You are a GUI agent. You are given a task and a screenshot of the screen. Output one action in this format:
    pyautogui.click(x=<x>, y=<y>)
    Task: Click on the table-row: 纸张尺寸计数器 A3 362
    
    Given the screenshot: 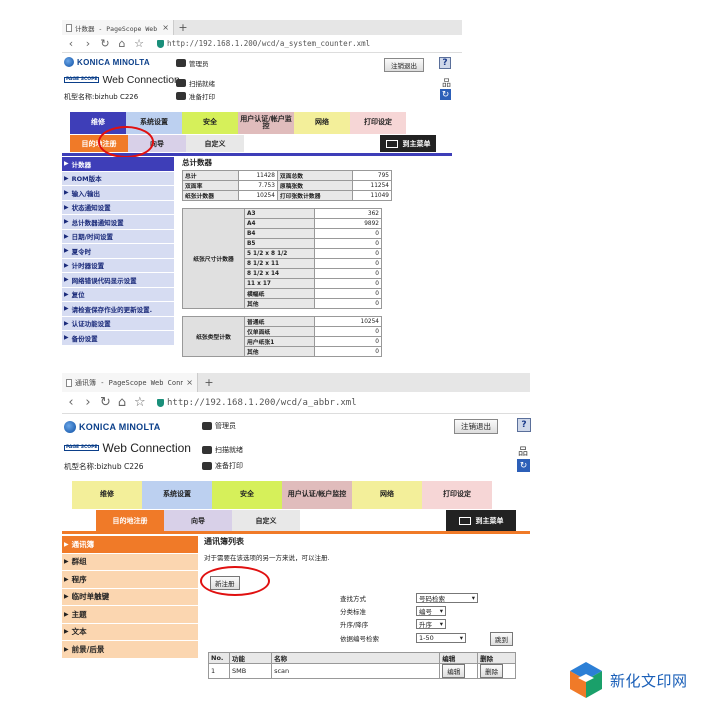 What is the action you would take?
    pyautogui.click(x=282, y=258)
    